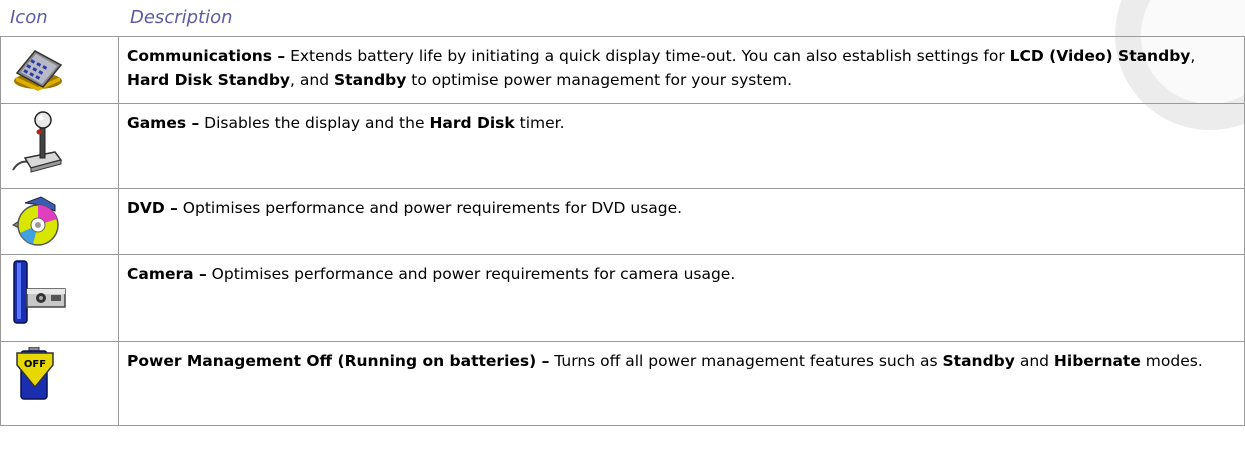  What do you see at coordinates (37, 142) in the screenshot?
I see `games-joystick-icon` at bounding box center [37, 142].